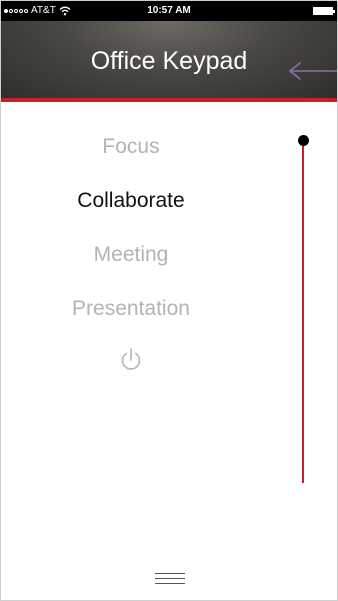  What do you see at coordinates (131, 201) in the screenshot?
I see `mode-item-collaborate: Collaborate` at bounding box center [131, 201].